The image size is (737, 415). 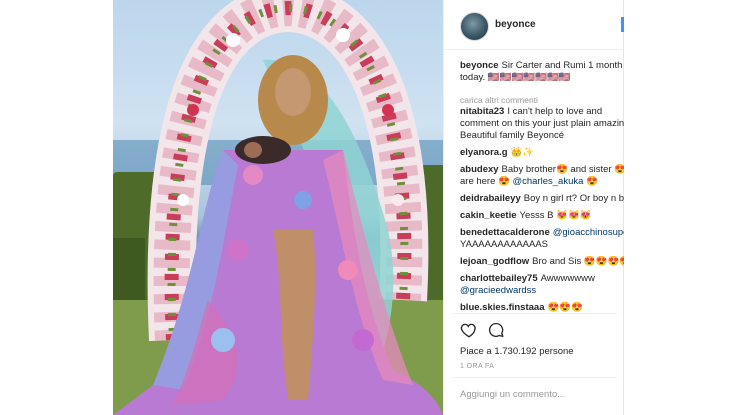 I want to click on comment-username: nitabita23, so click(x=482, y=111).